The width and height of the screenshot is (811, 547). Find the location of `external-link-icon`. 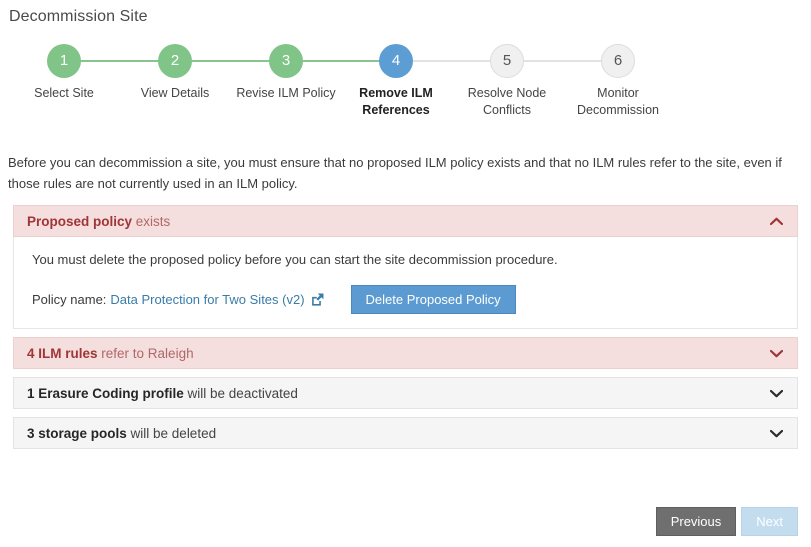

external-link-icon is located at coordinates (317, 299).